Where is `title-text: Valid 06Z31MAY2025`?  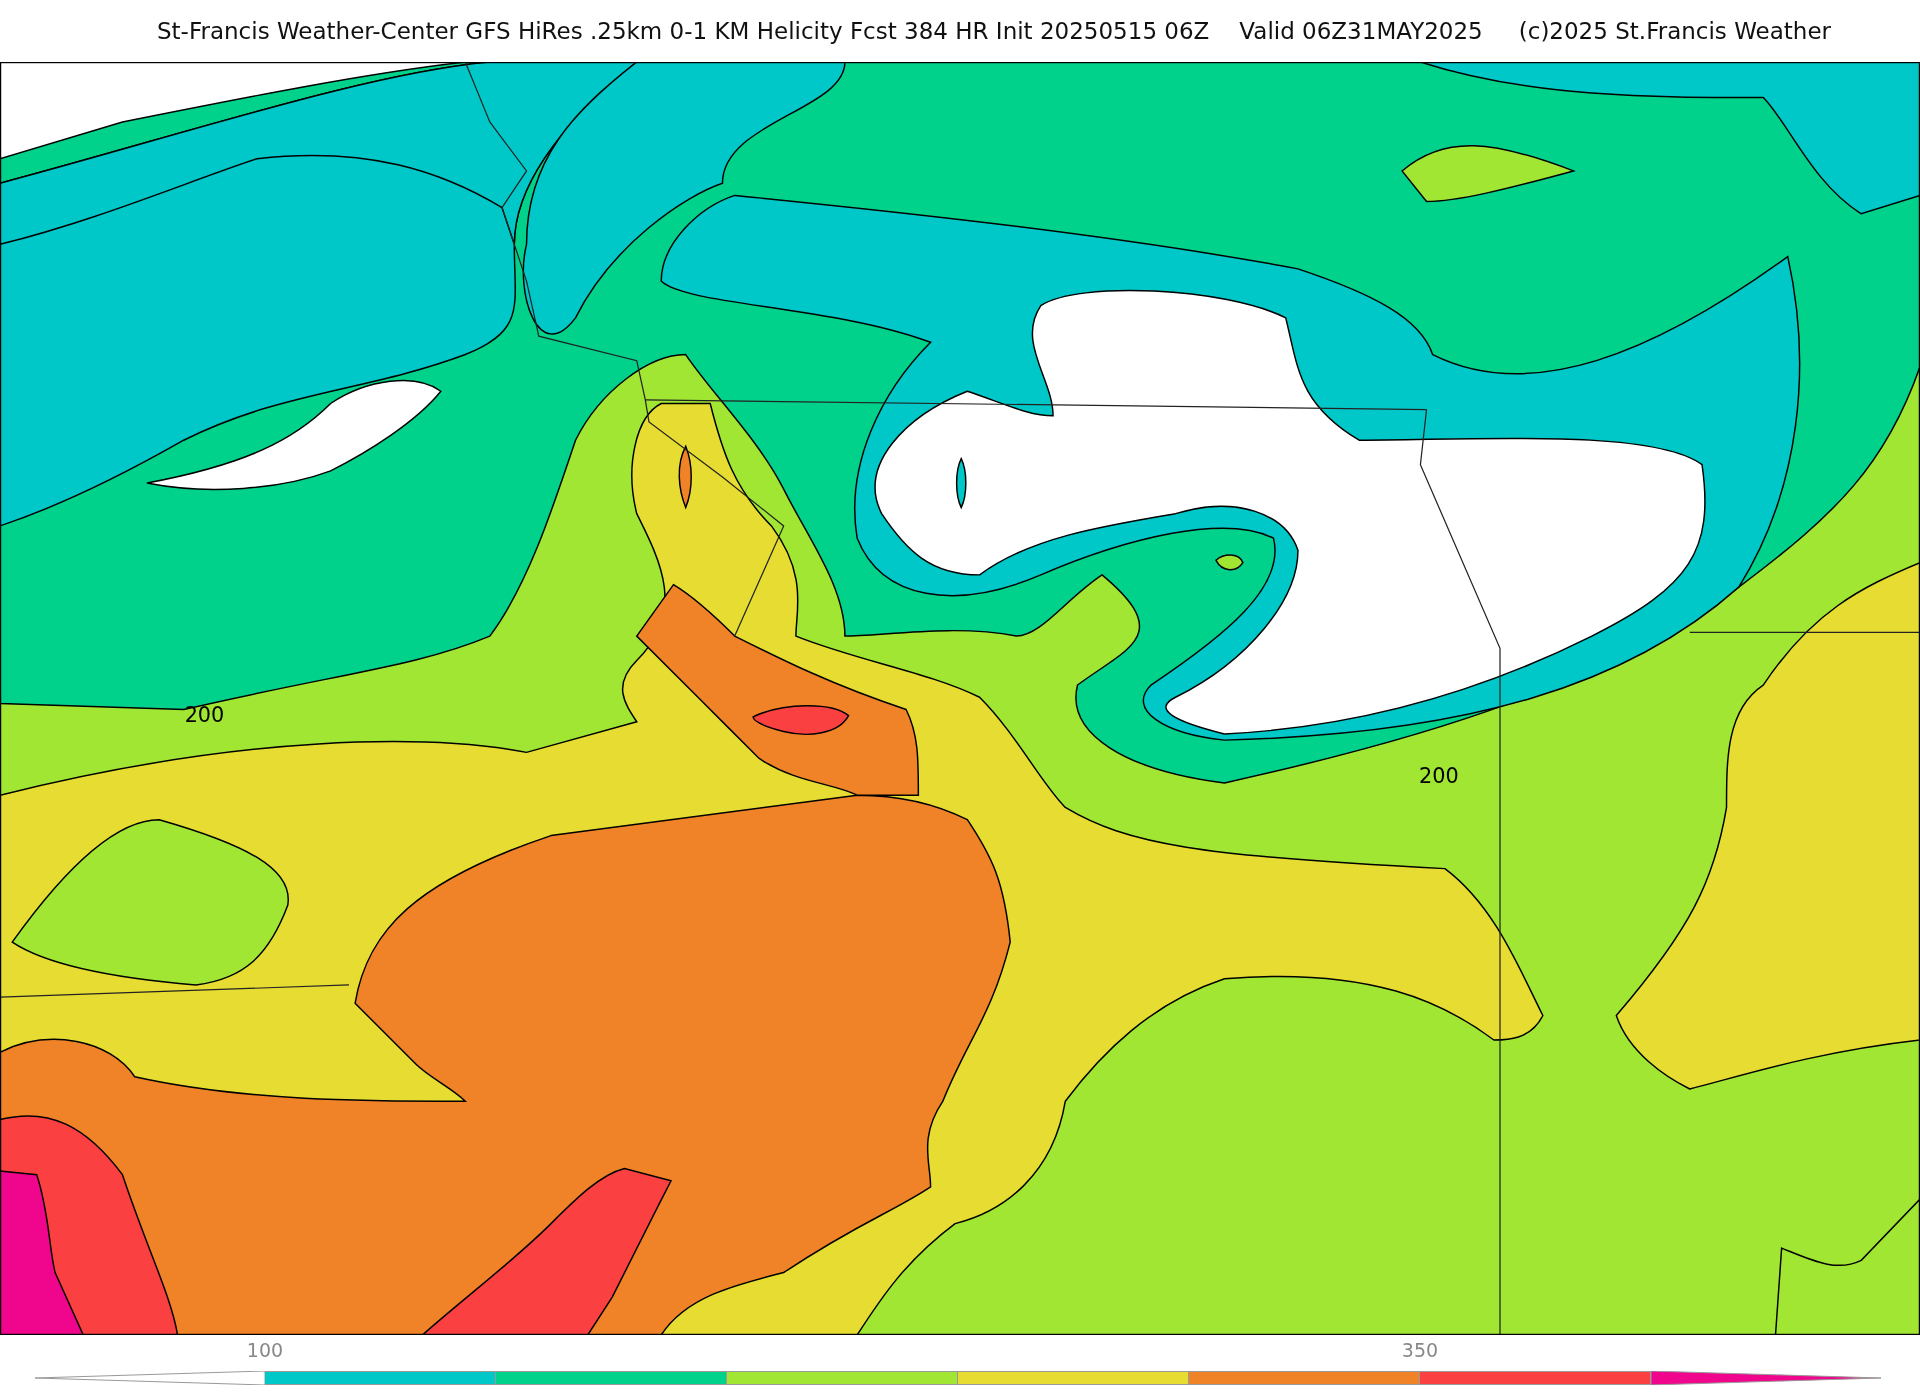
title-text: Valid 06Z31MAY2025 is located at coordinates (1361, 31).